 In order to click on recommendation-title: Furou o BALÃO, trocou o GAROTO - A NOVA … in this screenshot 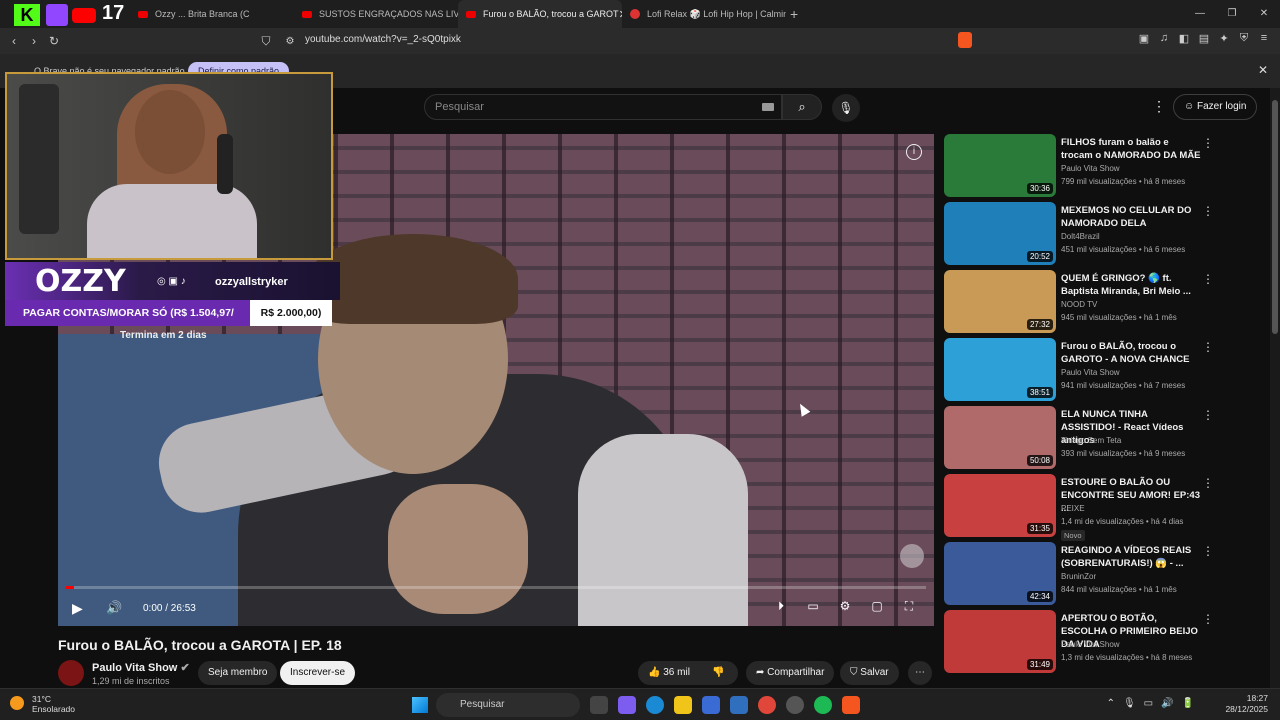, I will do `click(1131, 353)`.